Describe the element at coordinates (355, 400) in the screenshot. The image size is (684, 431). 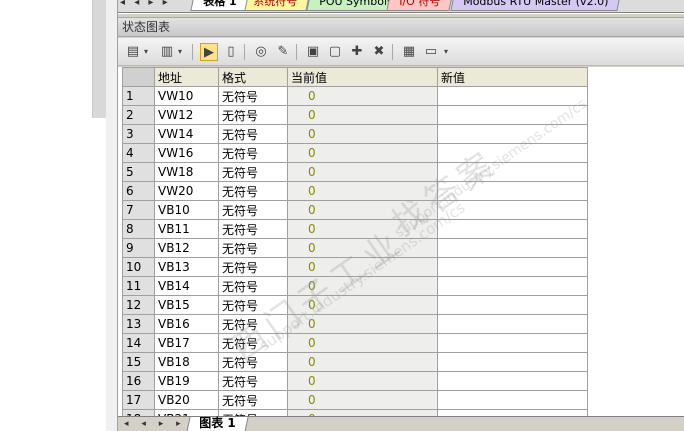
I see `table-row: 17 VB20 无符号 0` at that location.